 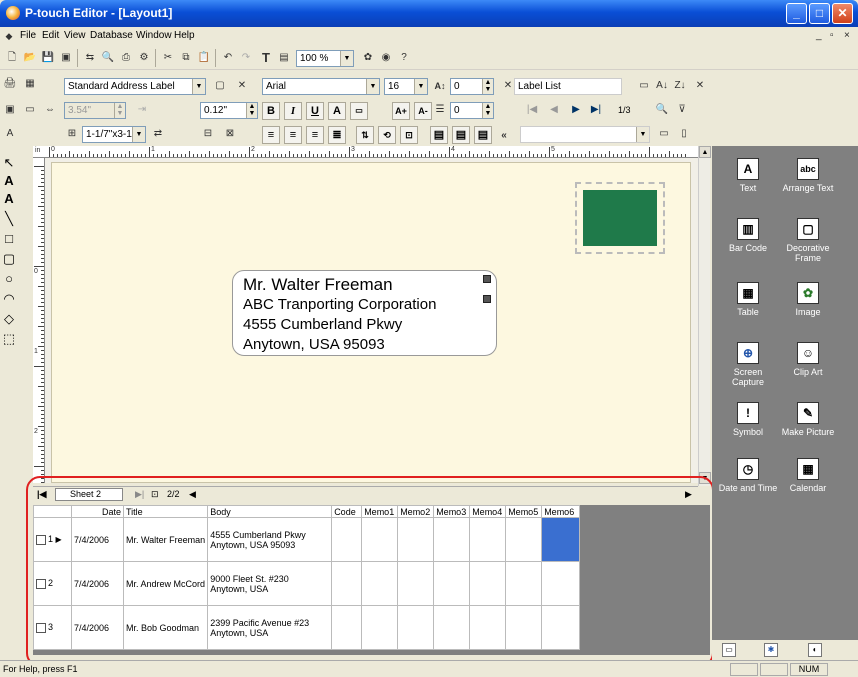 What do you see at coordinates (72, 134) in the screenshot?
I see `tape-icon: ⊞` at bounding box center [72, 134].